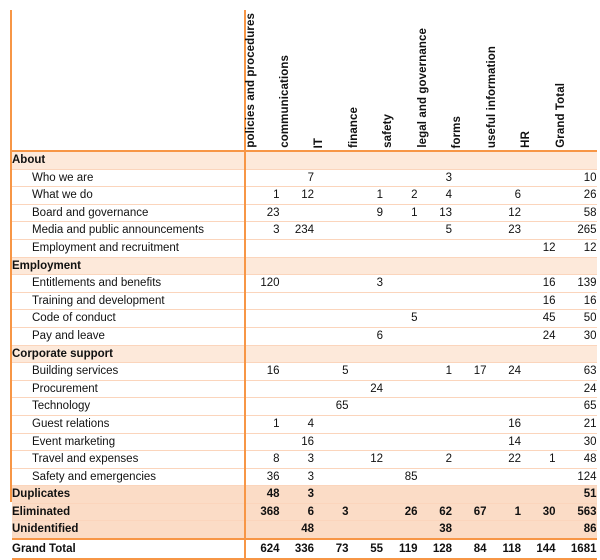  What do you see at coordinates (576, 213) in the screenshot?
I see `row-grand-total-cell: 58` at bounding box center [576, 213].